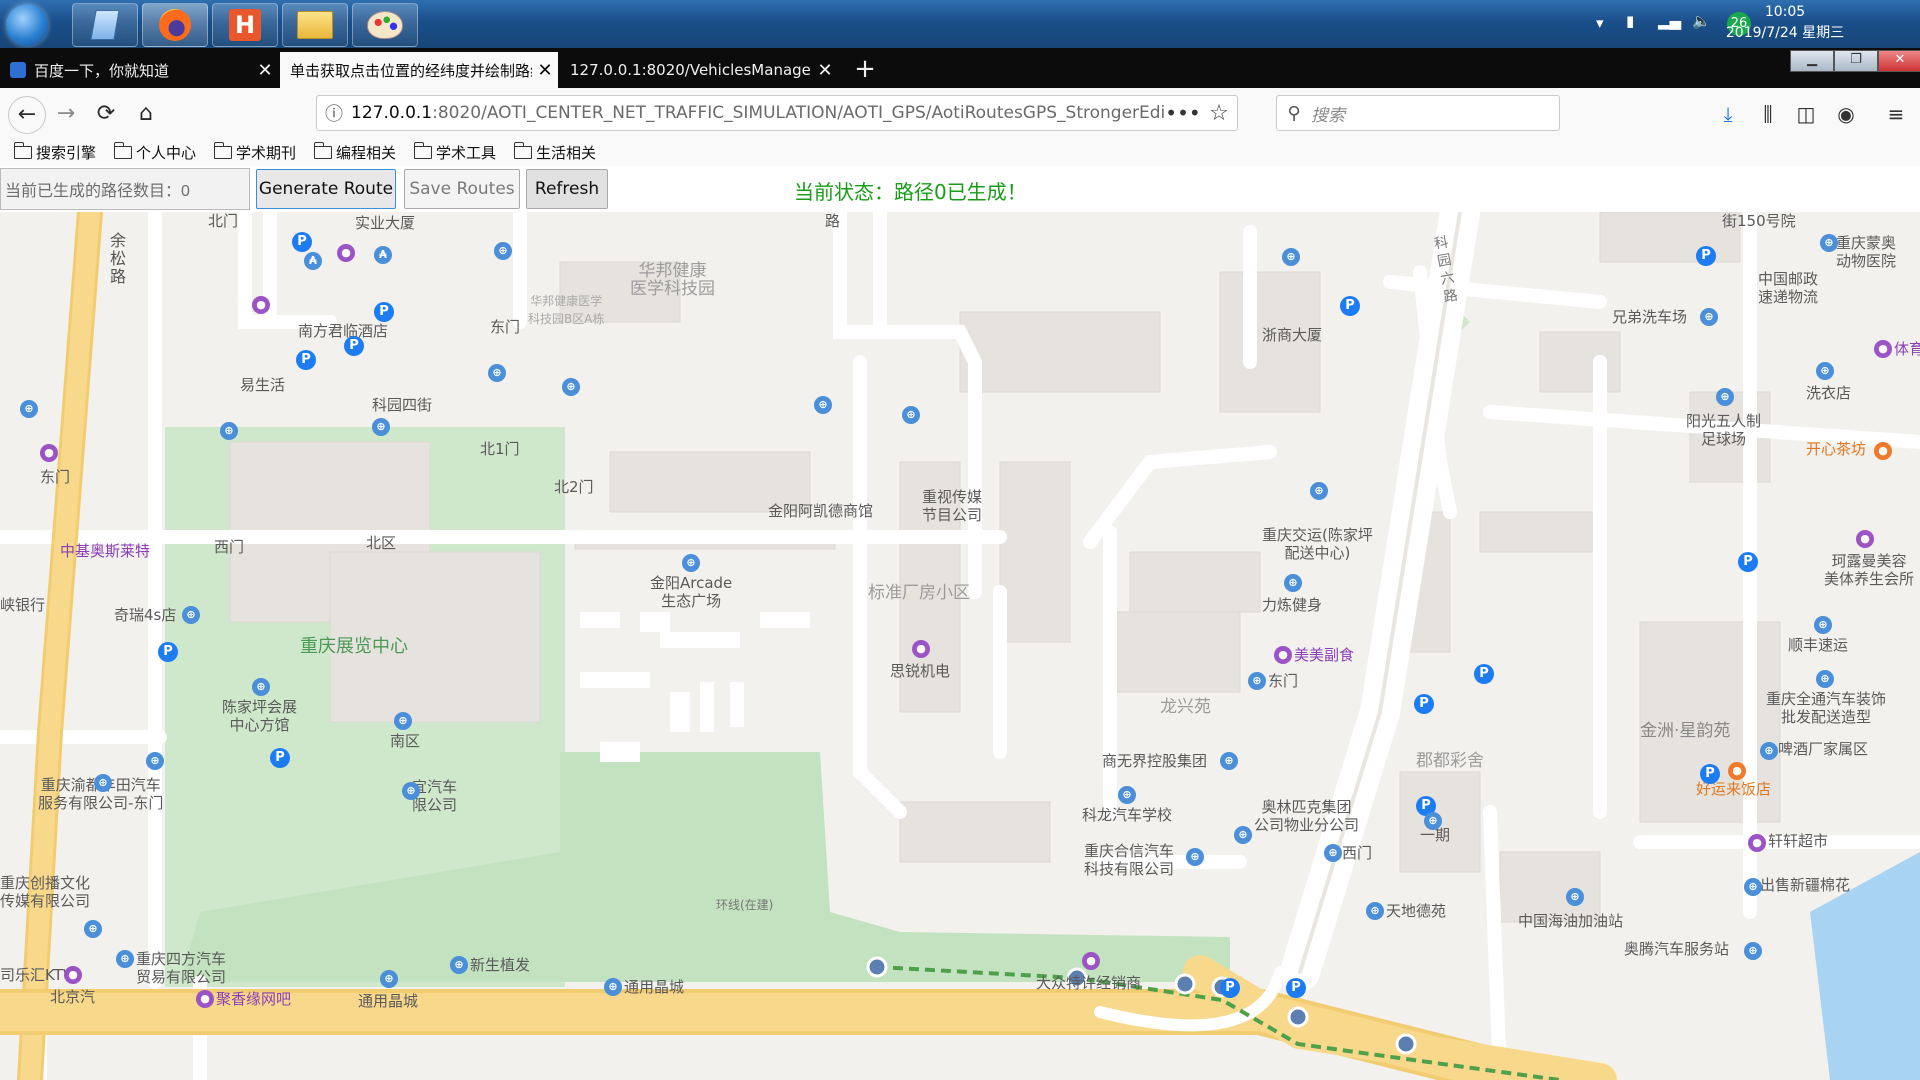  I want to click on tab-baidu: 百度一下，你就知道 ✕, so click(139, 70).